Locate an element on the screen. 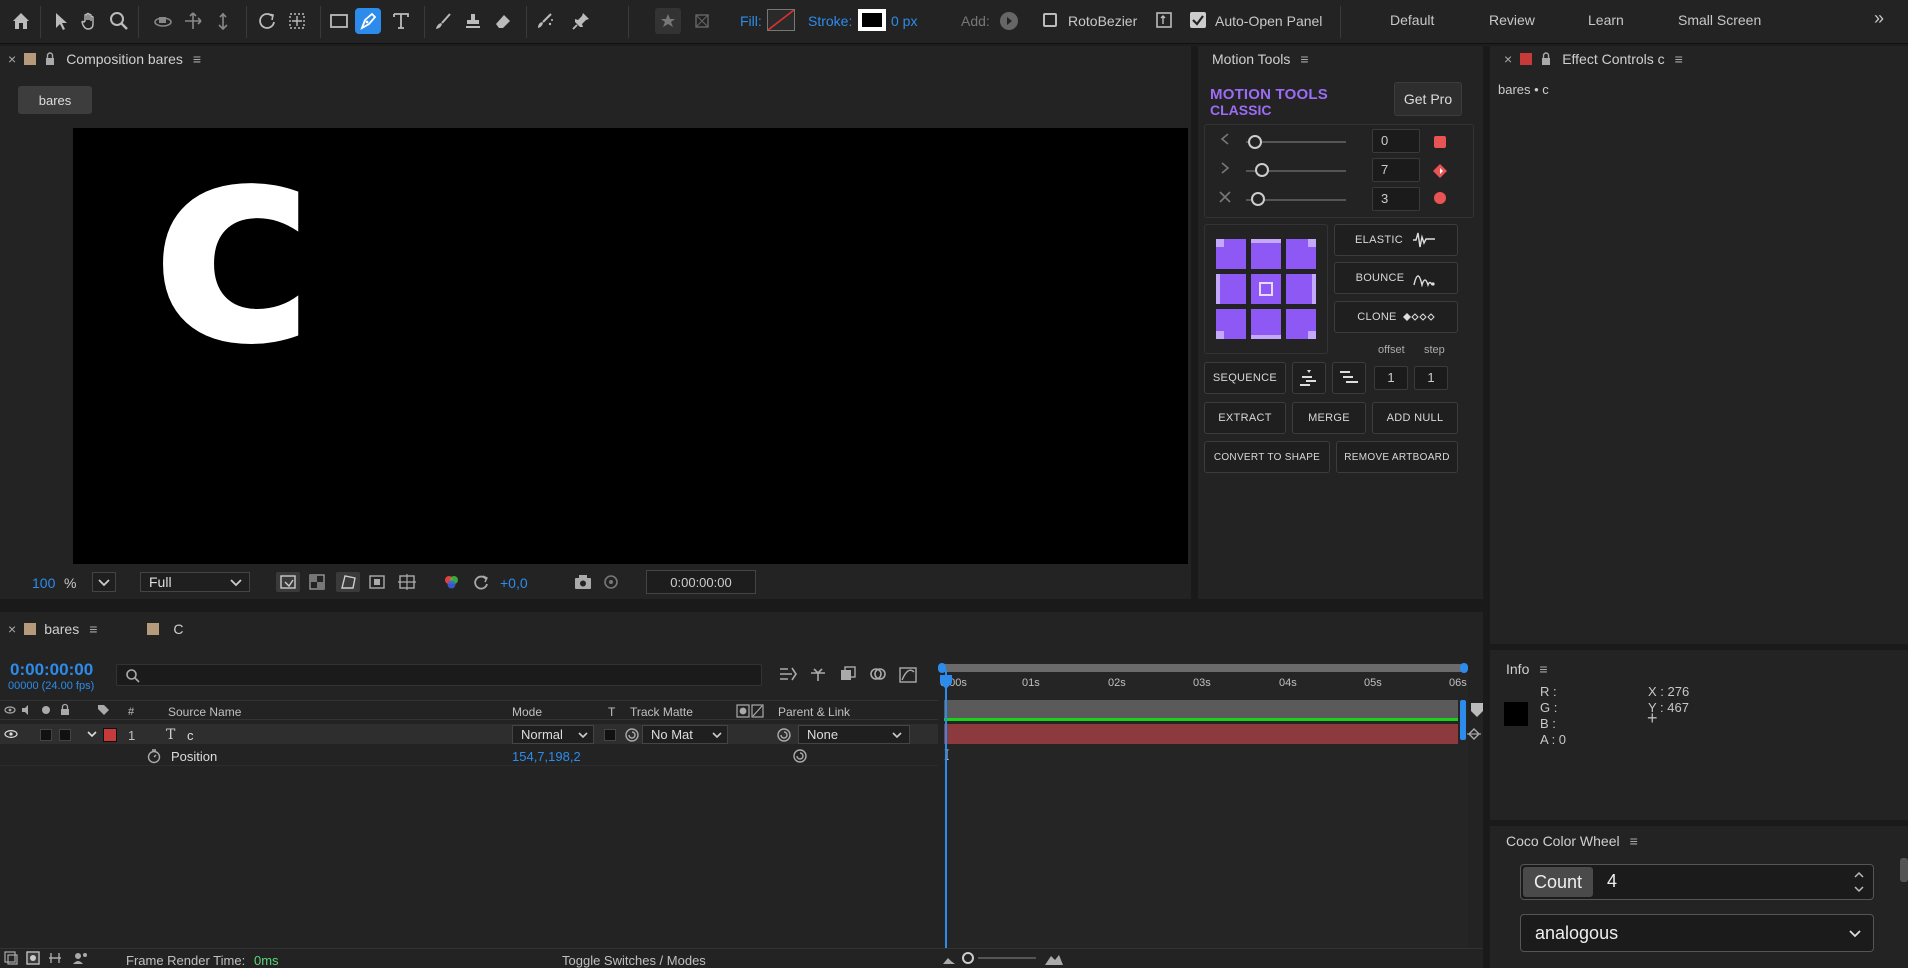  text-layer-c: c is located at coordinates (234, 244).